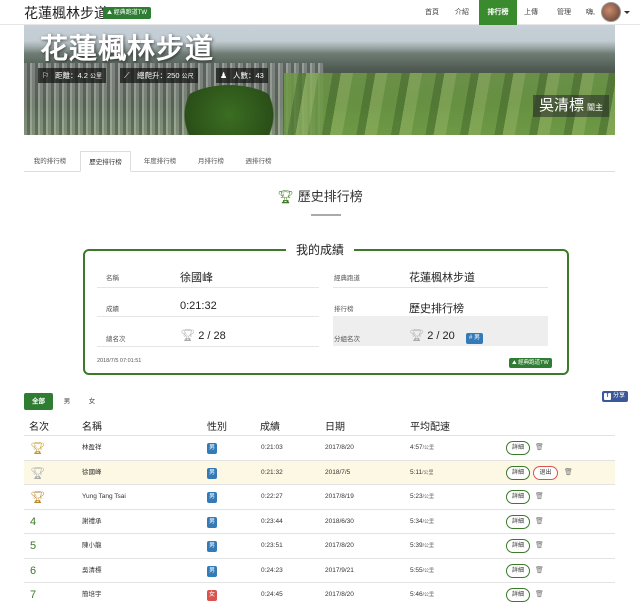  What do you see at coordinates (442, 278) in the screenshot?
I see `route-value: 花蓮楓林步道` at bounding box center [442, 278].